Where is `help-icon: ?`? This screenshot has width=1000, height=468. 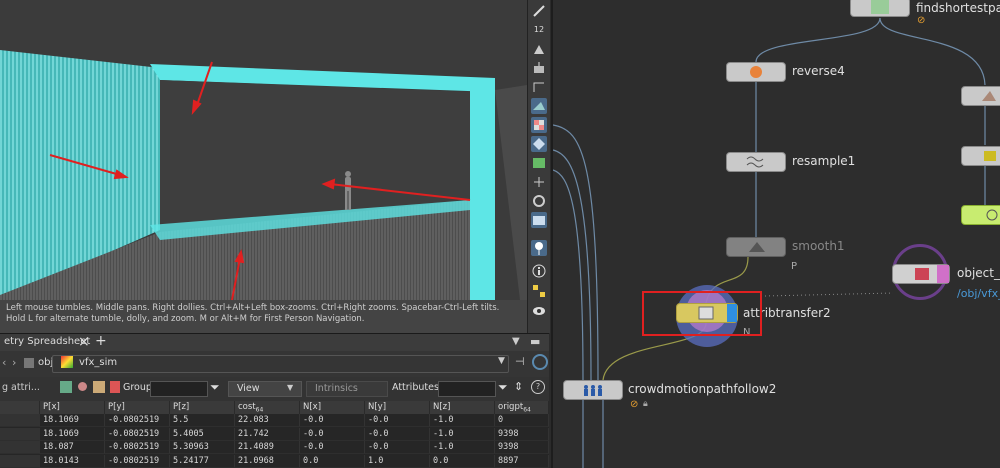
help-icon: ? is located at coordinates (538, 387).